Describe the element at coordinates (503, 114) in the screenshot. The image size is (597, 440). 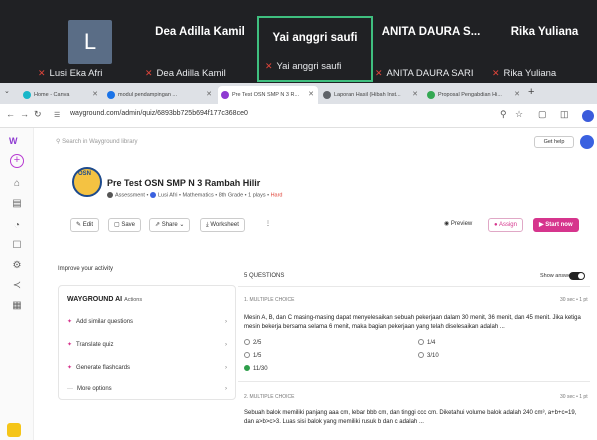
I see `zoom-icon: ⚲` at that location.